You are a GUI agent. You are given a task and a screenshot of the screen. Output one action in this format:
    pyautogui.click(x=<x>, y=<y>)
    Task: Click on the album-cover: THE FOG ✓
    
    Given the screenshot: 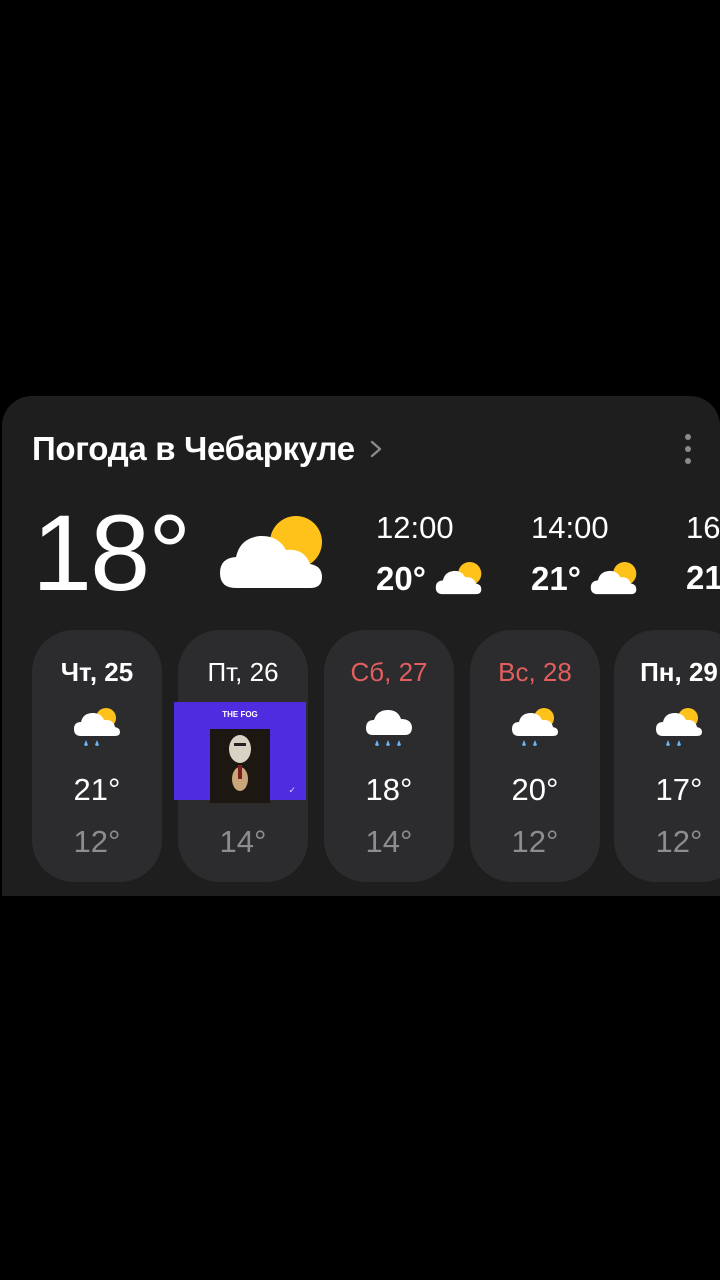 What is the action you would take?
    pyautogui.click(x=240, y=752)
    